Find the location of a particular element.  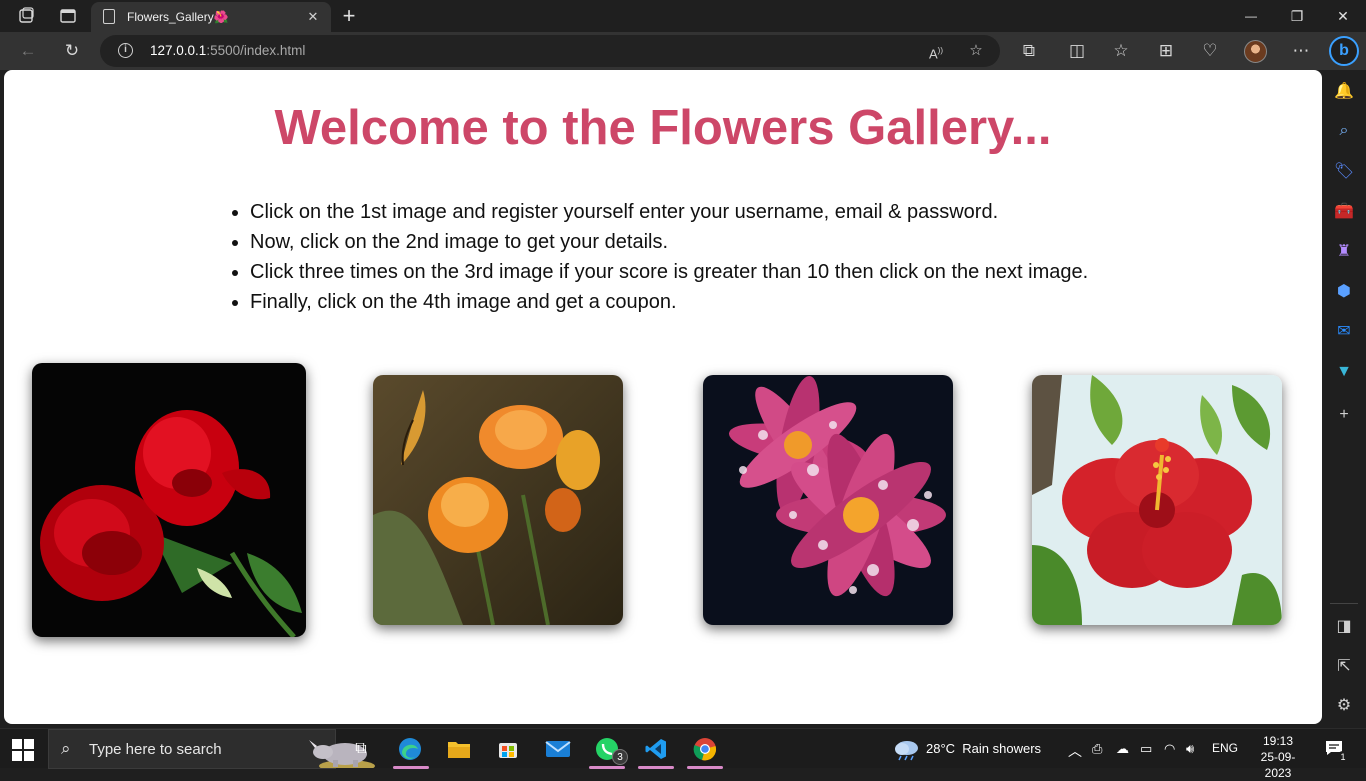

taskbar-search-box: ⌕ Type here to search is located at coordinates (211, 749).